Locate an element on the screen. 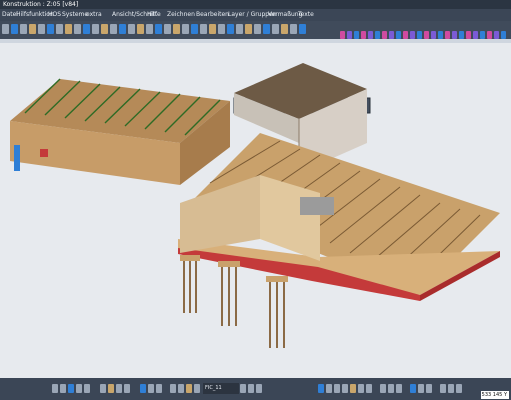  snap-grid-icon is located at coordinates (71, 388).